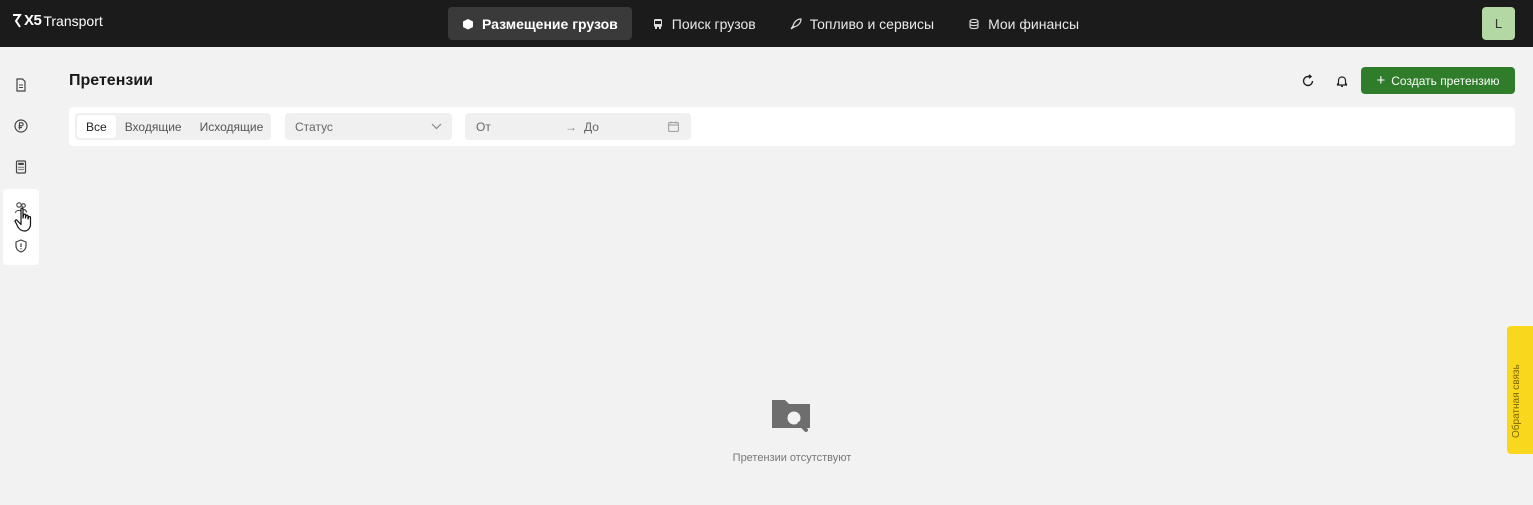 The width and height of the screenshot is (1533, 505). I want to click on segment-all: Все, so click(96, 126).